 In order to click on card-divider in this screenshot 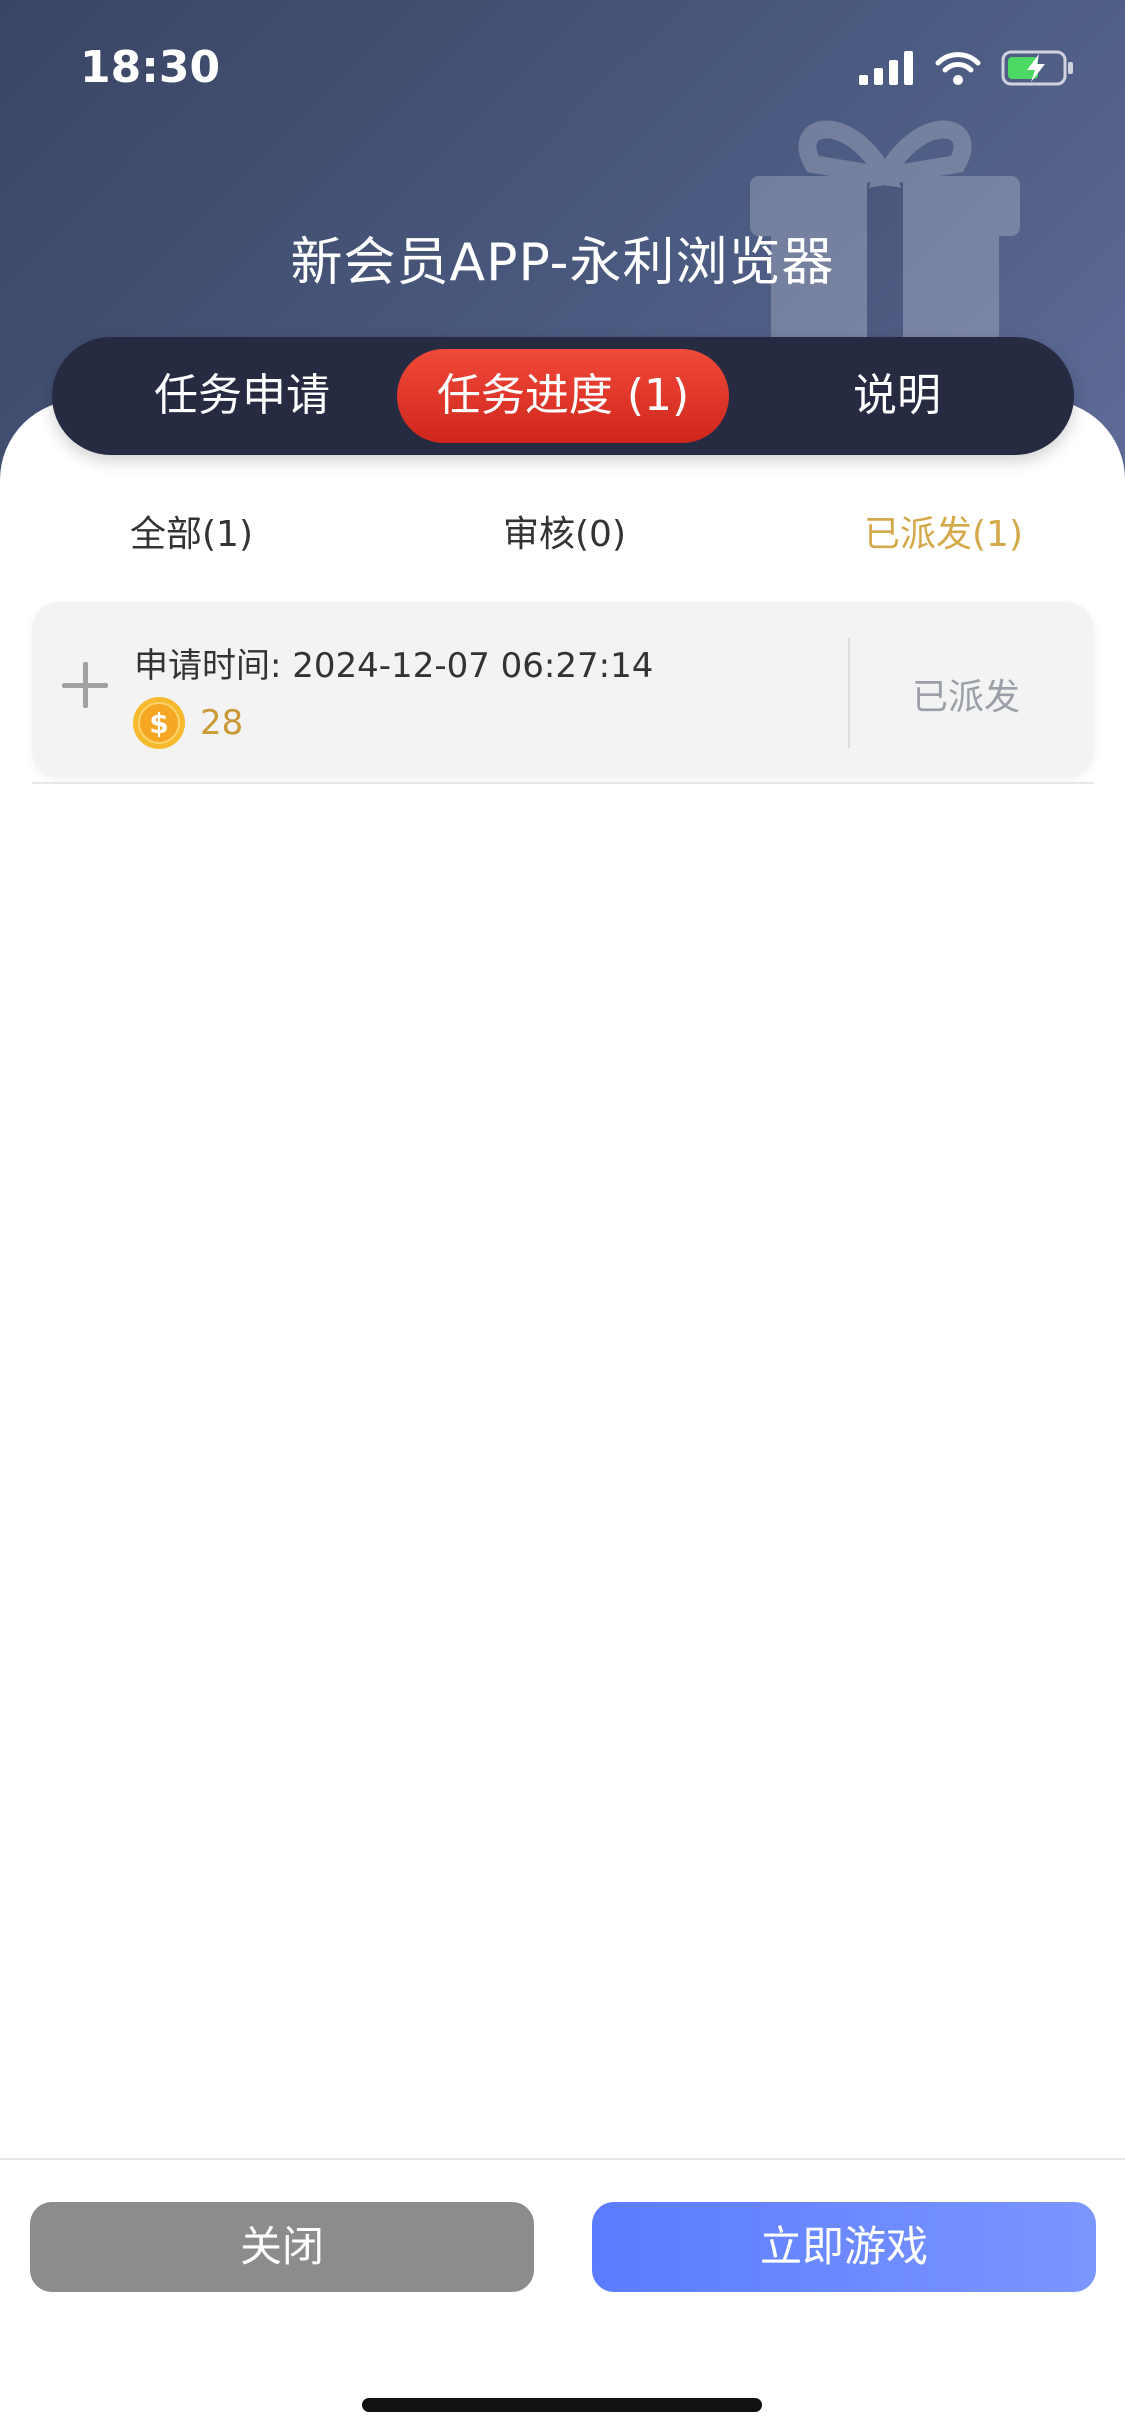, I will do `click(849, 693)`.